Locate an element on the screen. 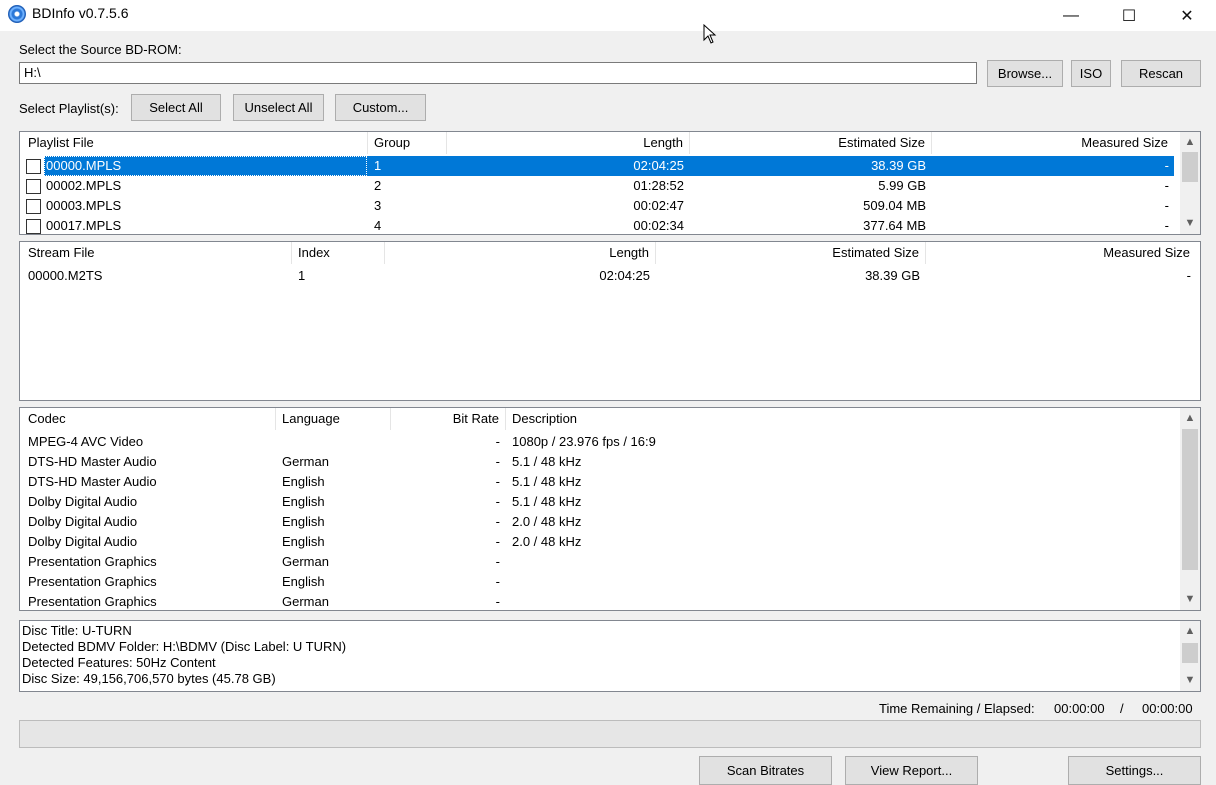  stream-index: 1 is located at coordinates (302, 275).